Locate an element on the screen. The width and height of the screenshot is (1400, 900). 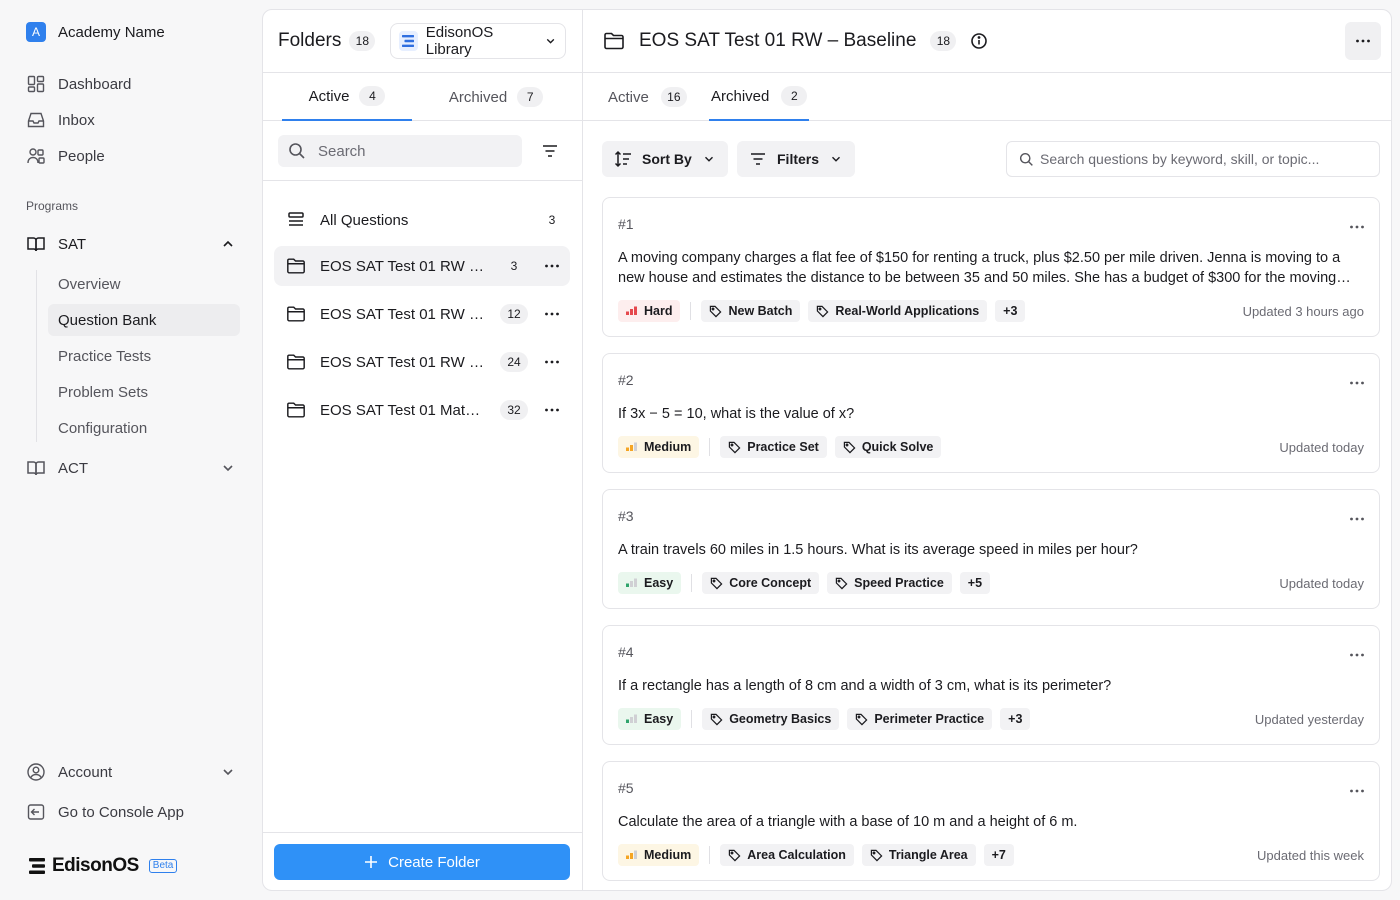
question-number: #5 is located at coordinates (626, 788).